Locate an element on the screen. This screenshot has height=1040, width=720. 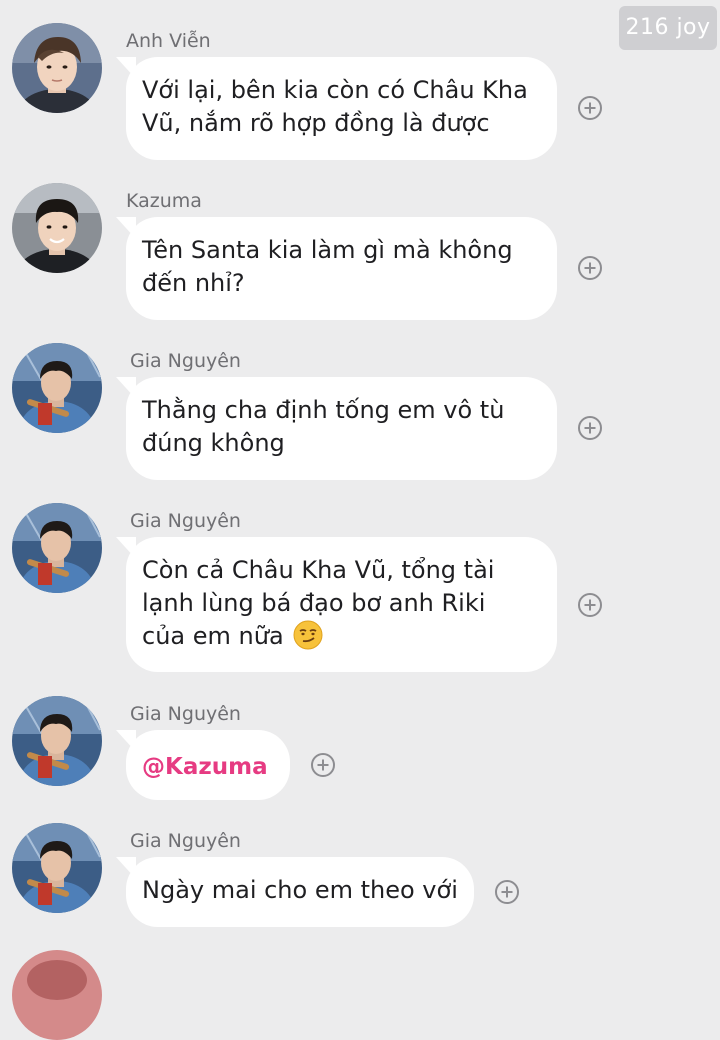
message-bubble: Thằng cha định tống em vô tù đúng không is located at coordinates (336, 428).